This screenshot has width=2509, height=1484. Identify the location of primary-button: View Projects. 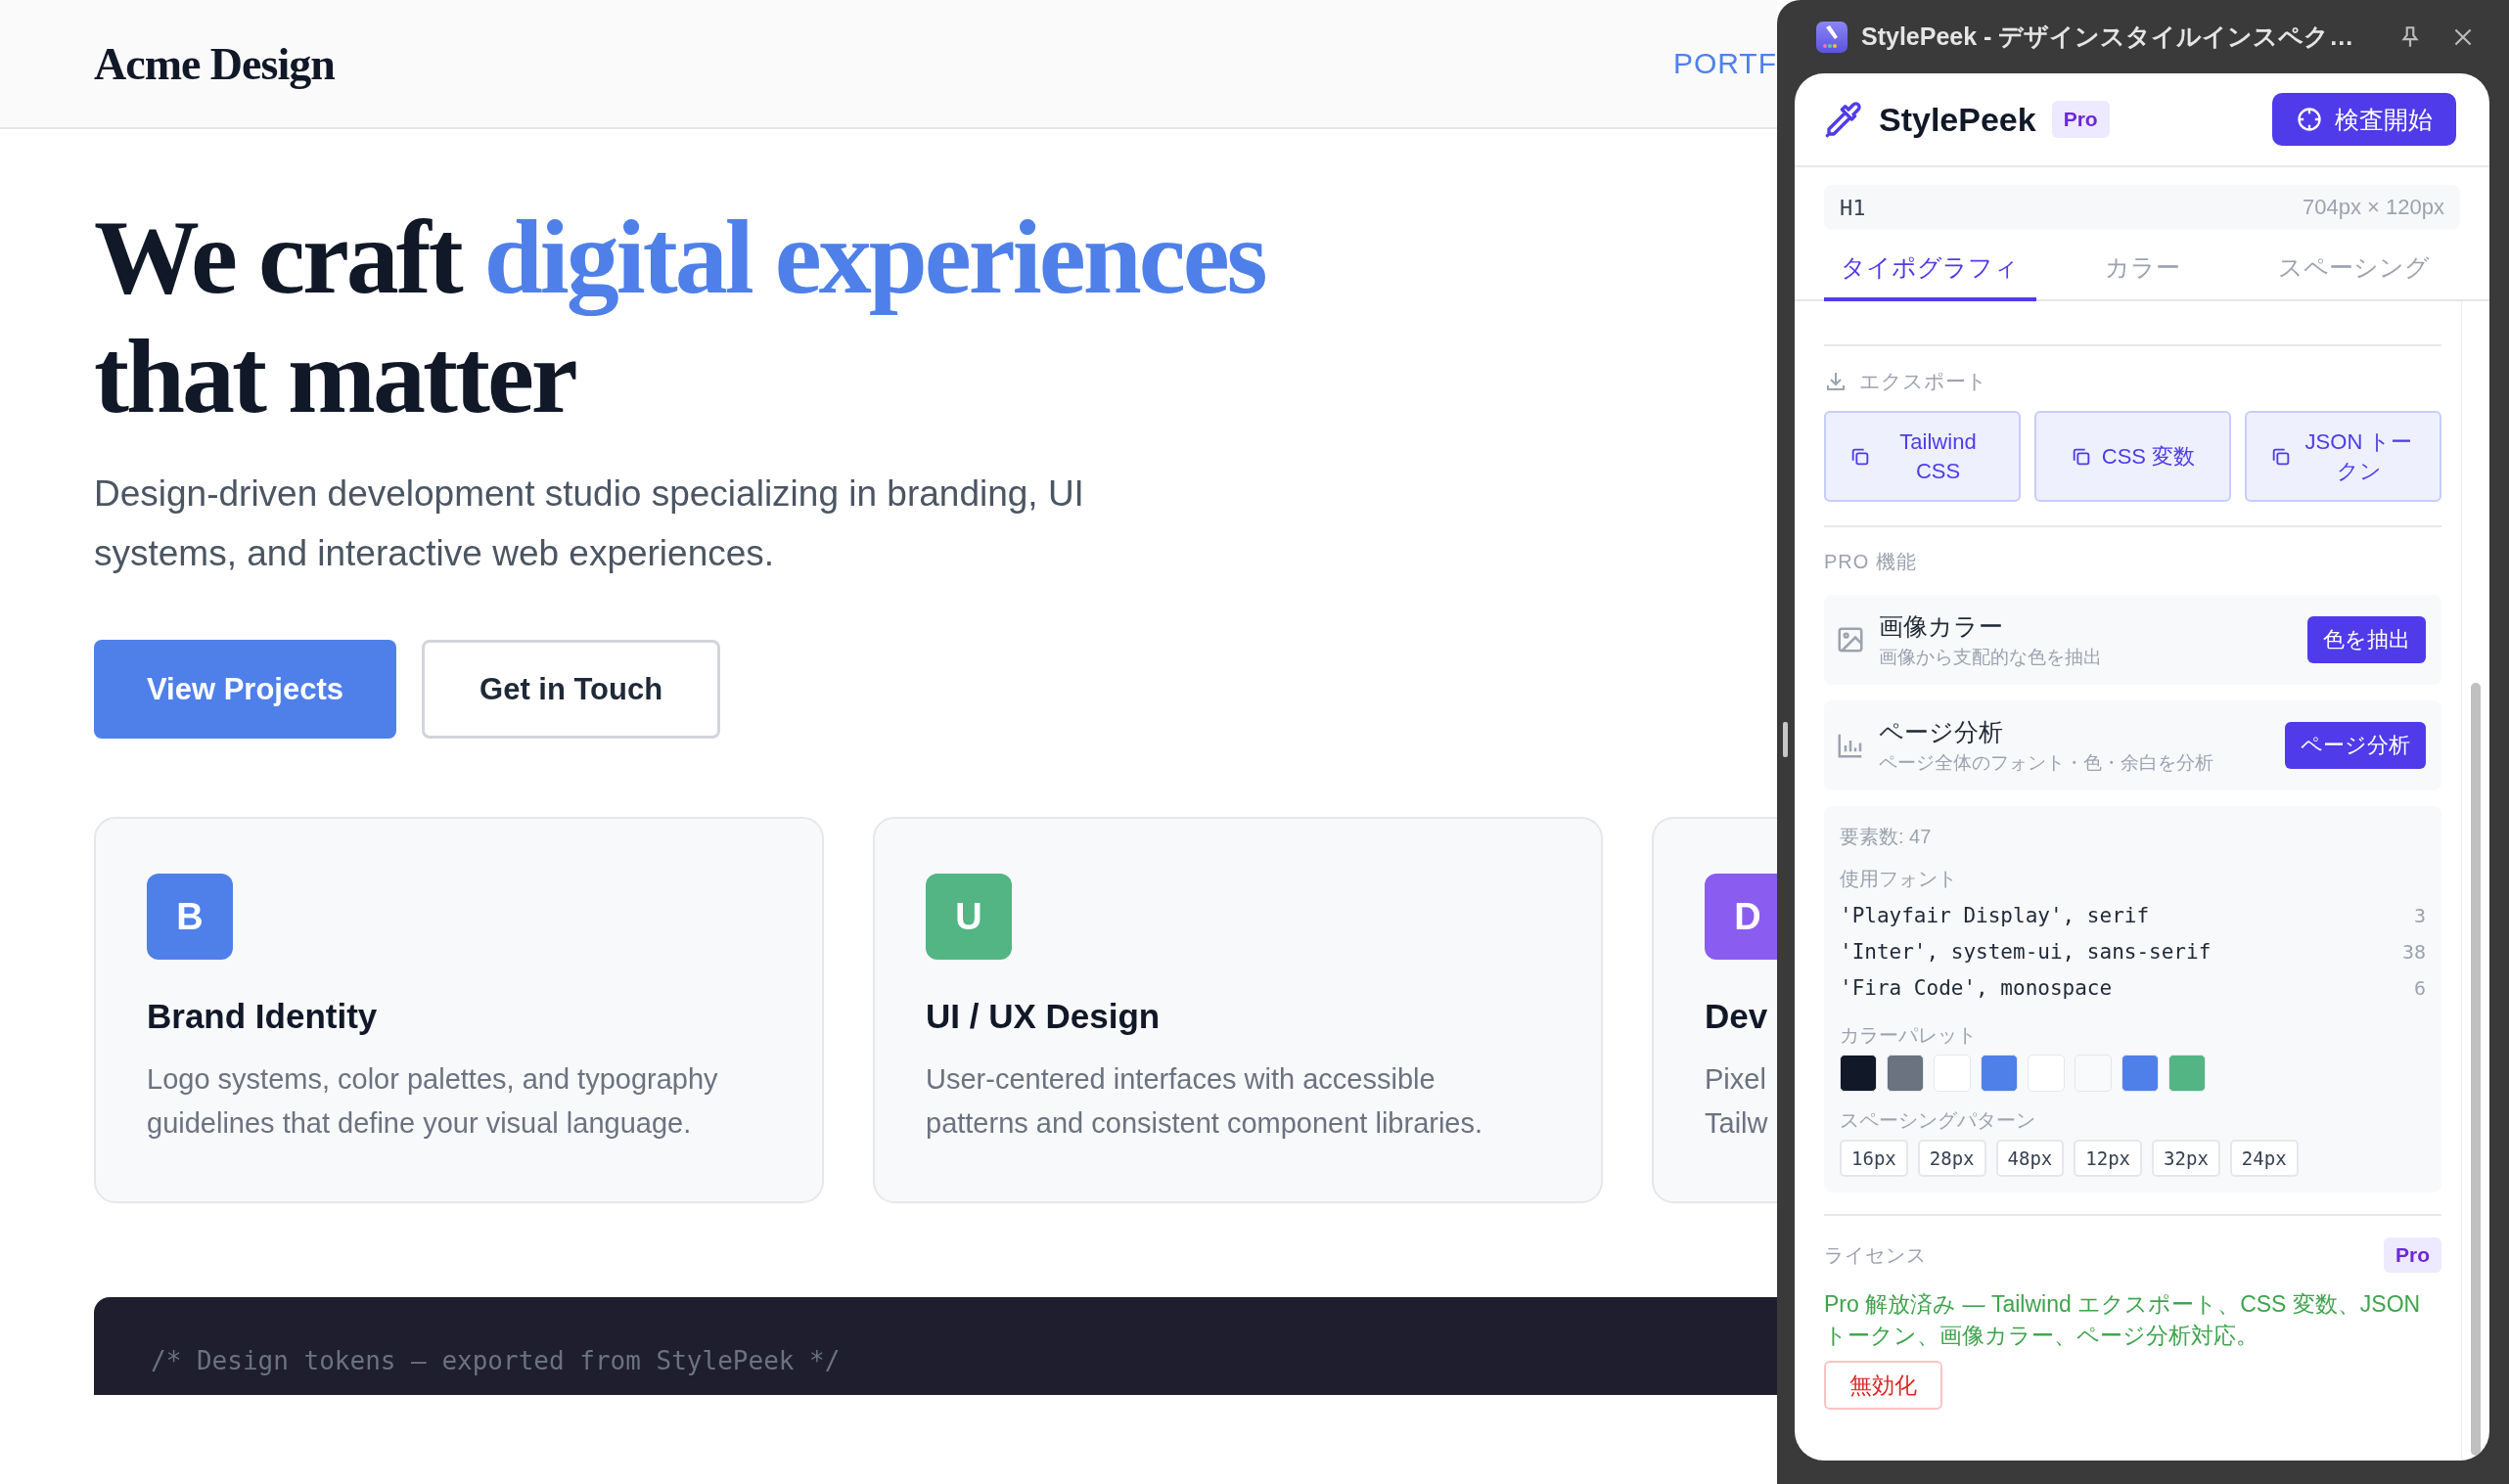
(246, 689).